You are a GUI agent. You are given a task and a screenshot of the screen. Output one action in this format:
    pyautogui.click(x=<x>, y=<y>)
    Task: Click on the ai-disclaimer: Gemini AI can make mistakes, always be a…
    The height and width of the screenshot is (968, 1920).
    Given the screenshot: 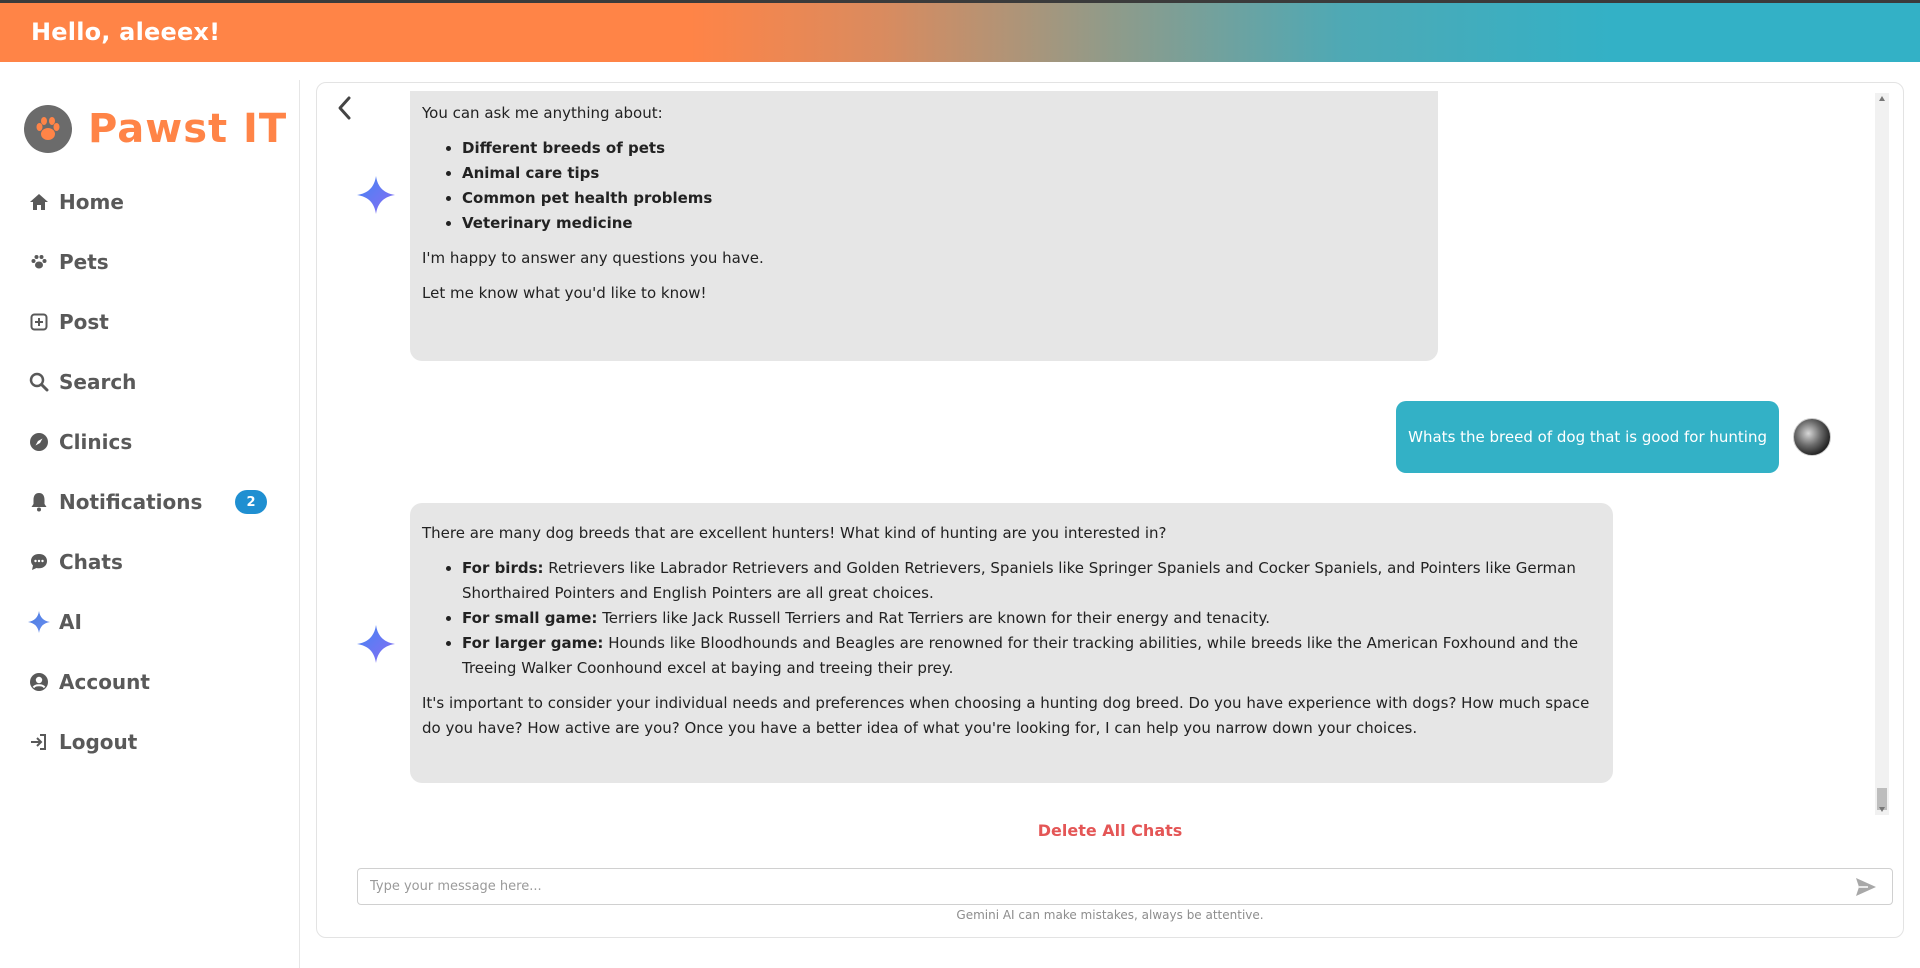 What is the action you would take?
    pyautogui.click(x=1110, y=915)
    